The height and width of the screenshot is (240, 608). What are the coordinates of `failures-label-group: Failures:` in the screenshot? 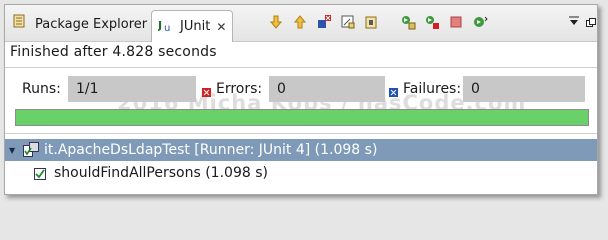 It's located at (425, 89).